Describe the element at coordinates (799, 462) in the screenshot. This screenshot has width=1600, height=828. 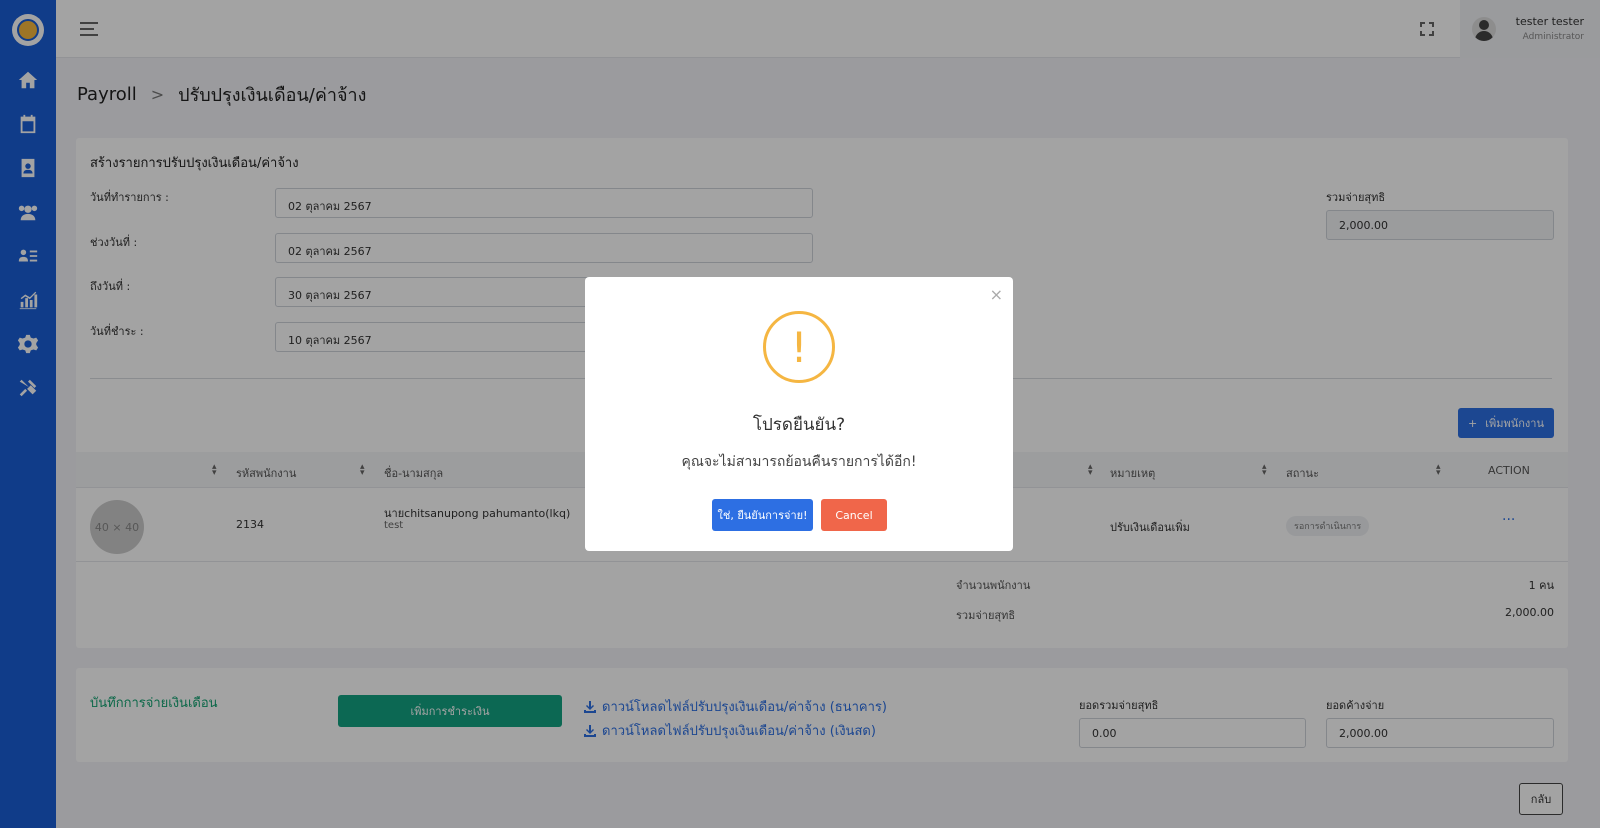
I see `dialog-message: คุณจะไม่สามารถย้อนคืนรายการได้อีก!` at that location.